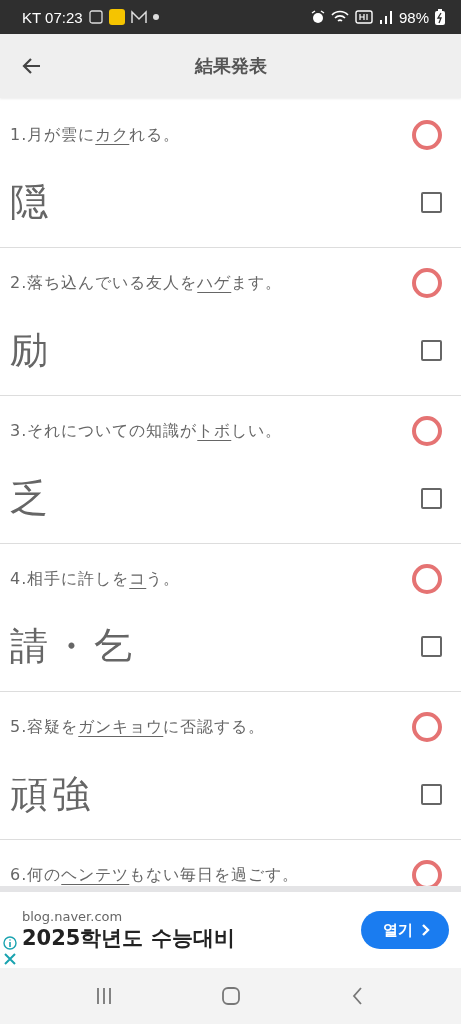 This screenshot has height=1024, width=461. What do you see at coordinates (230, 66) in the screenshot?
I see `page-title: 結果発表` at bounding box center [230, 66].